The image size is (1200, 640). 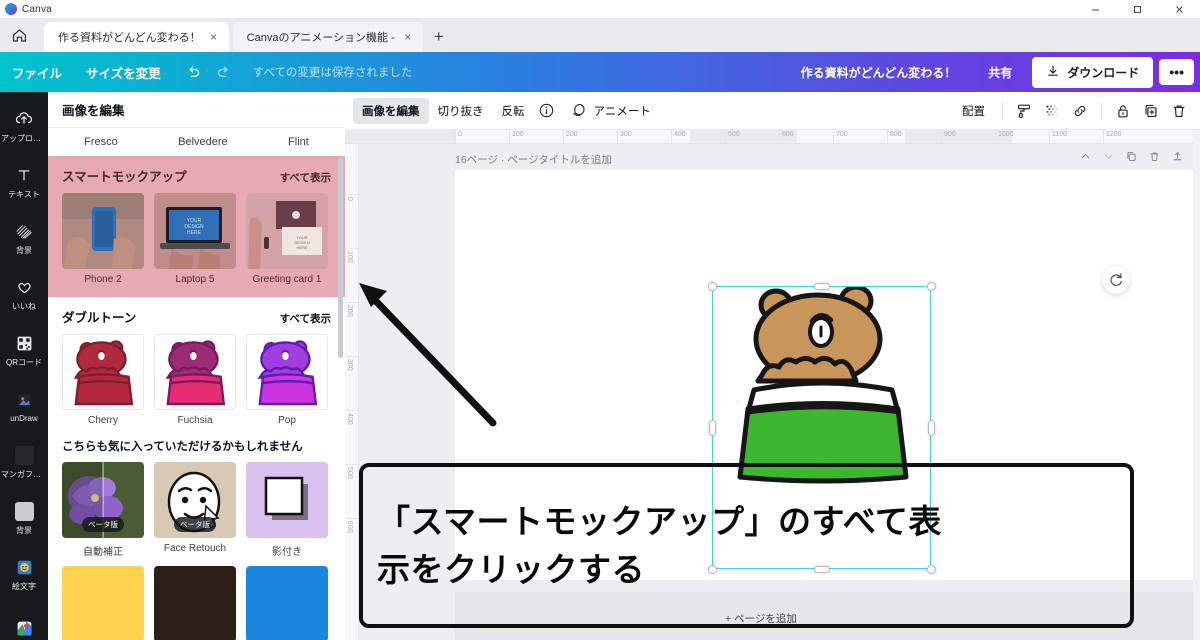 I want to click on chevron-up-icon, so click(x=1085, y=159).